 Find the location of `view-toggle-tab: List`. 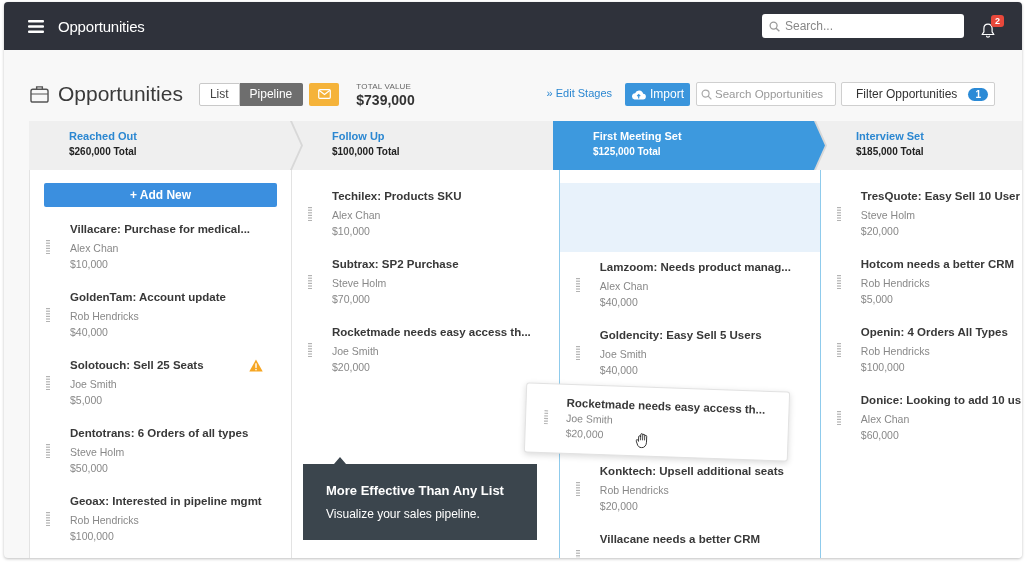

view-toggle-tab: List is located at coordinates (219, 94).